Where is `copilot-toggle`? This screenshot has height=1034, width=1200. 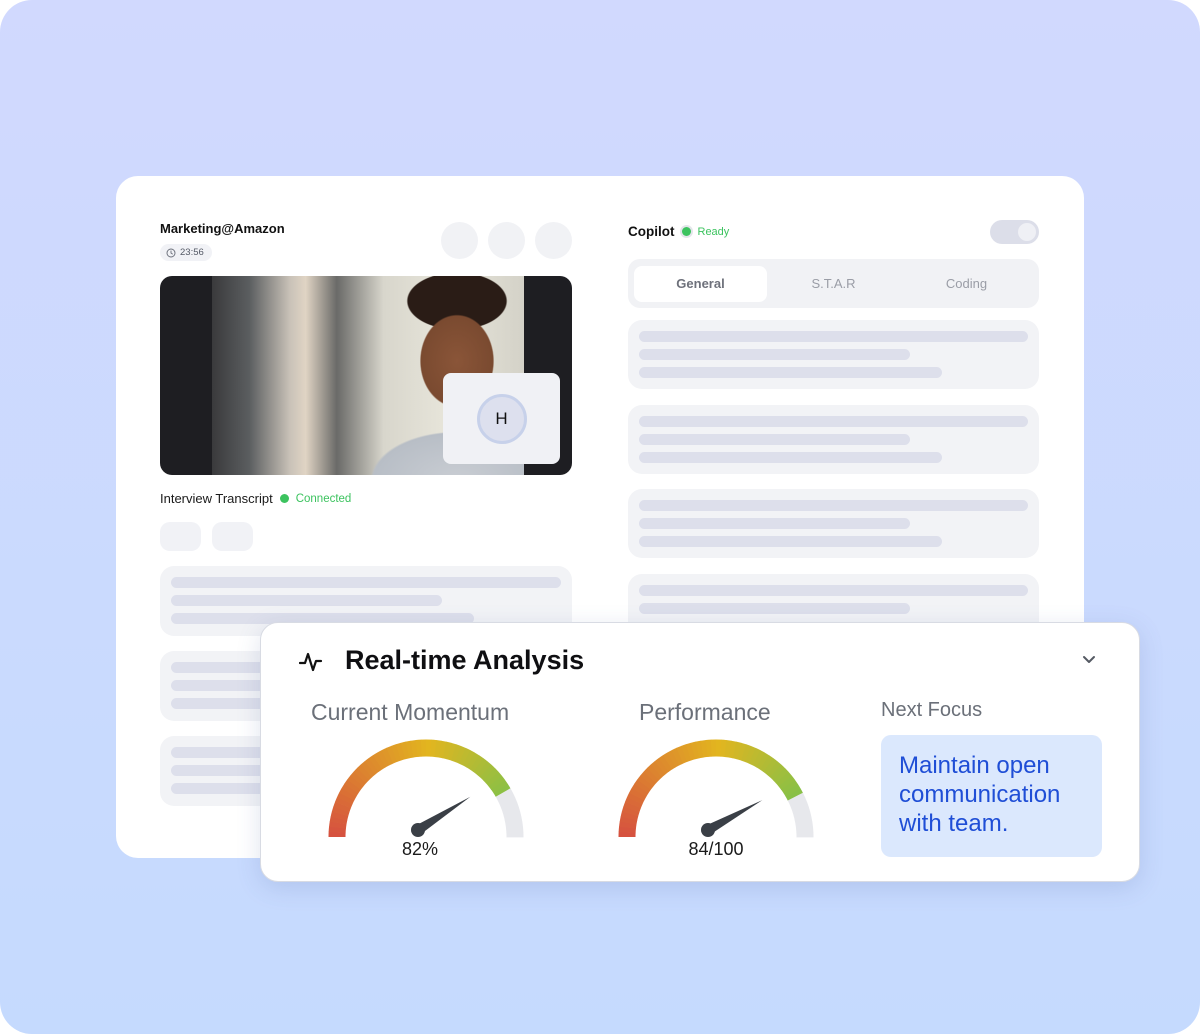
copilot-toggle is located at coordinates (1014, 232).